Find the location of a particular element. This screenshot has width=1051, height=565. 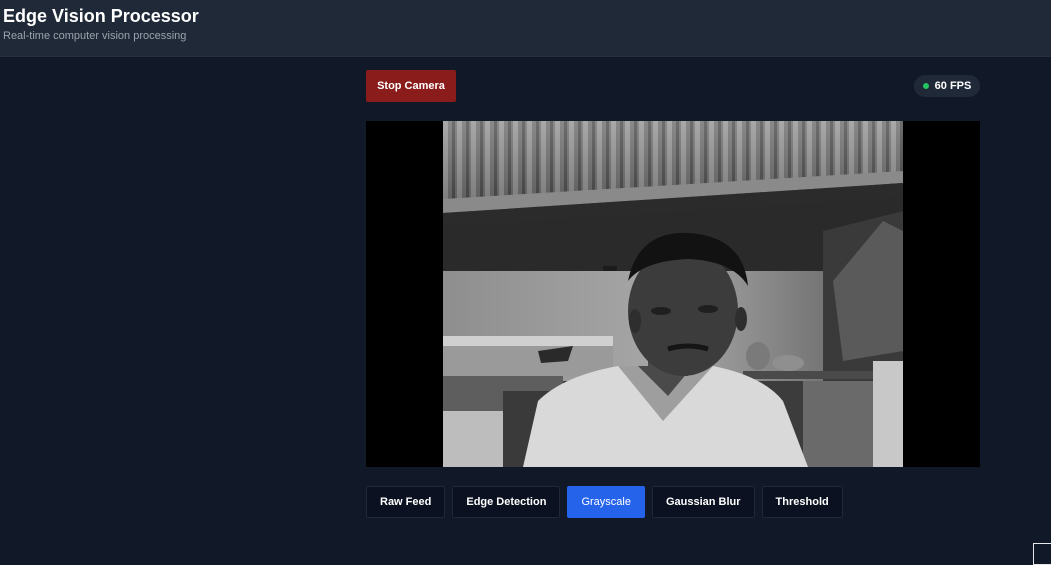

filter-threshold-button: Threshold is located at coordinates (802, 502).